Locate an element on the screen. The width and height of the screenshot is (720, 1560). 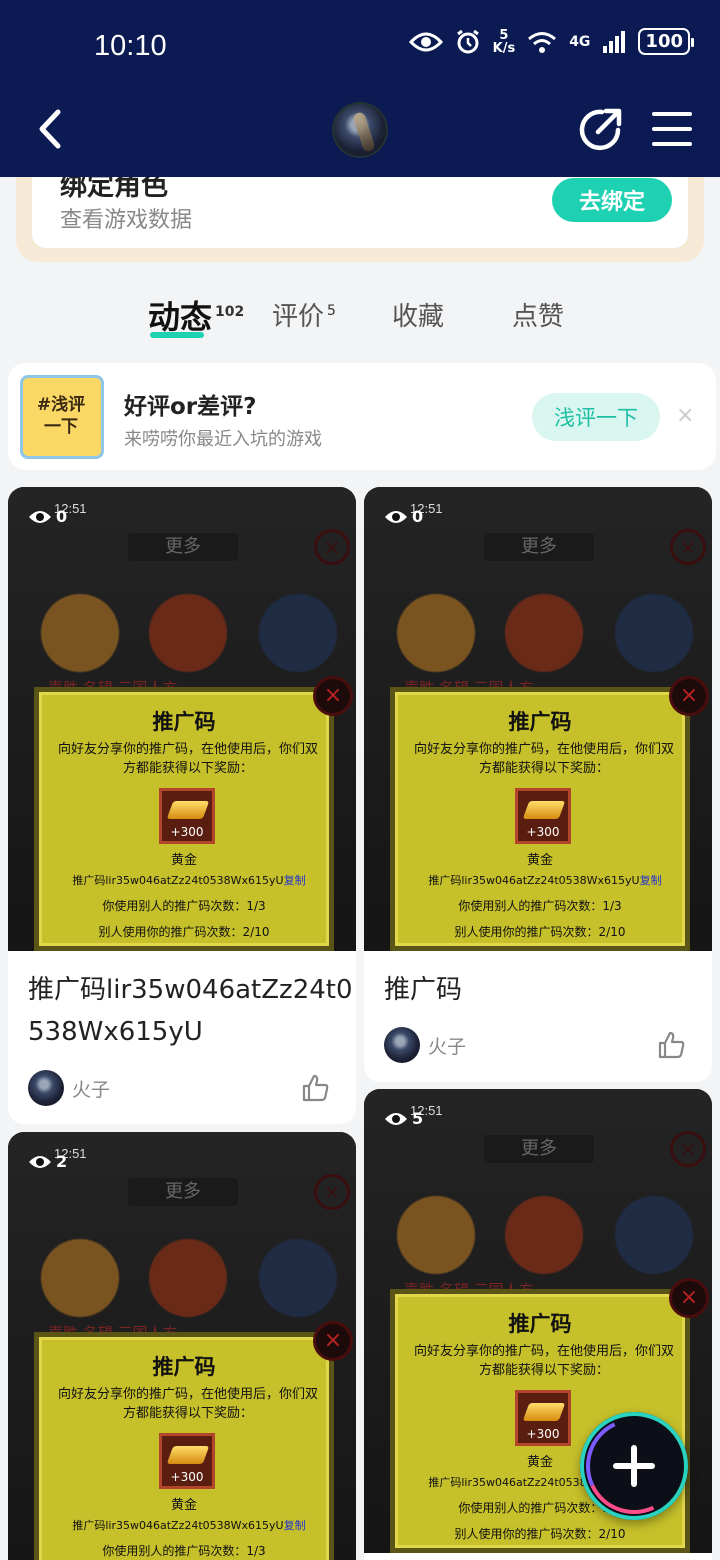
post-title: 推广码 is located at coordinates (423, 990).